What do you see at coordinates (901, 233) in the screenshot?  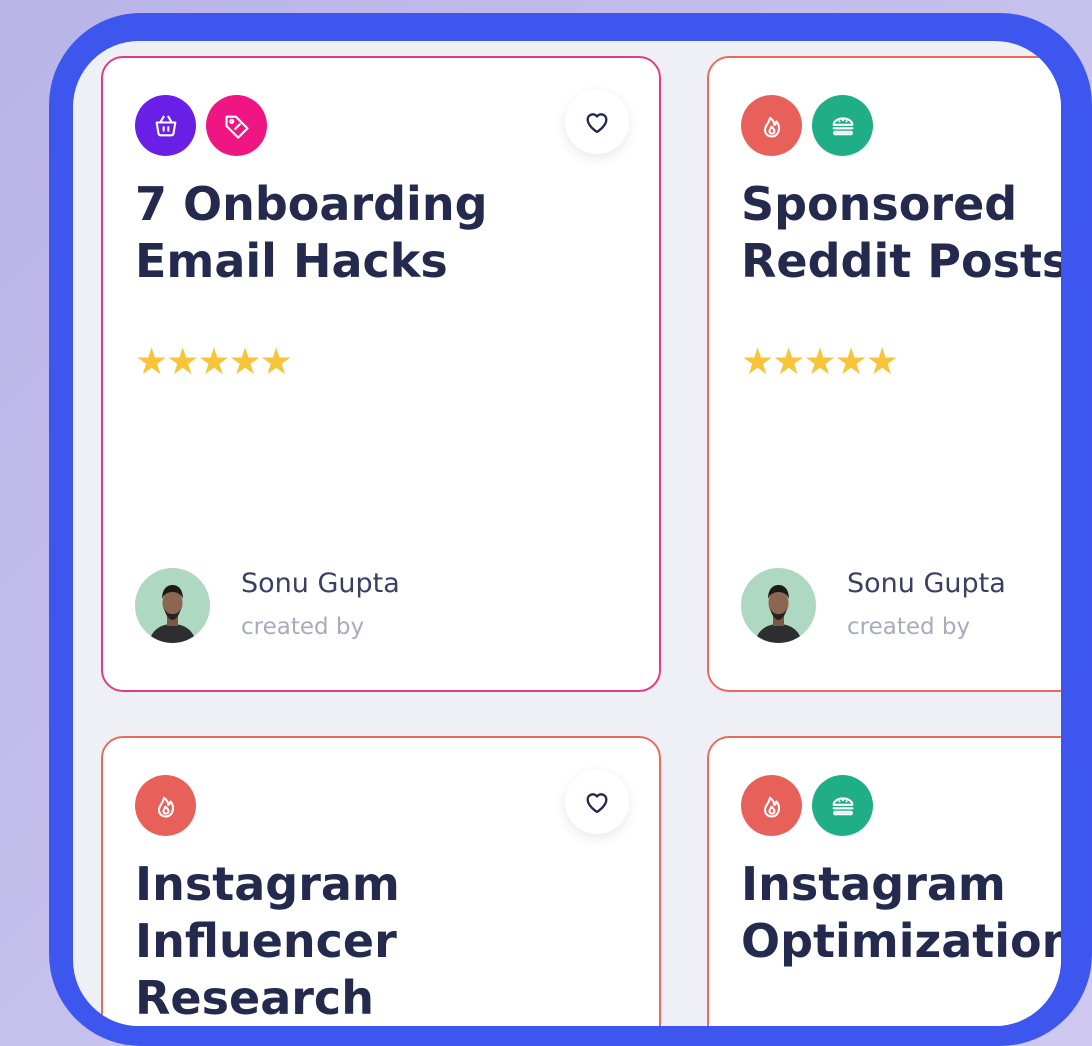 I see `card-title: Sponsored Reddit Posts` at bounding box center [901, 233].